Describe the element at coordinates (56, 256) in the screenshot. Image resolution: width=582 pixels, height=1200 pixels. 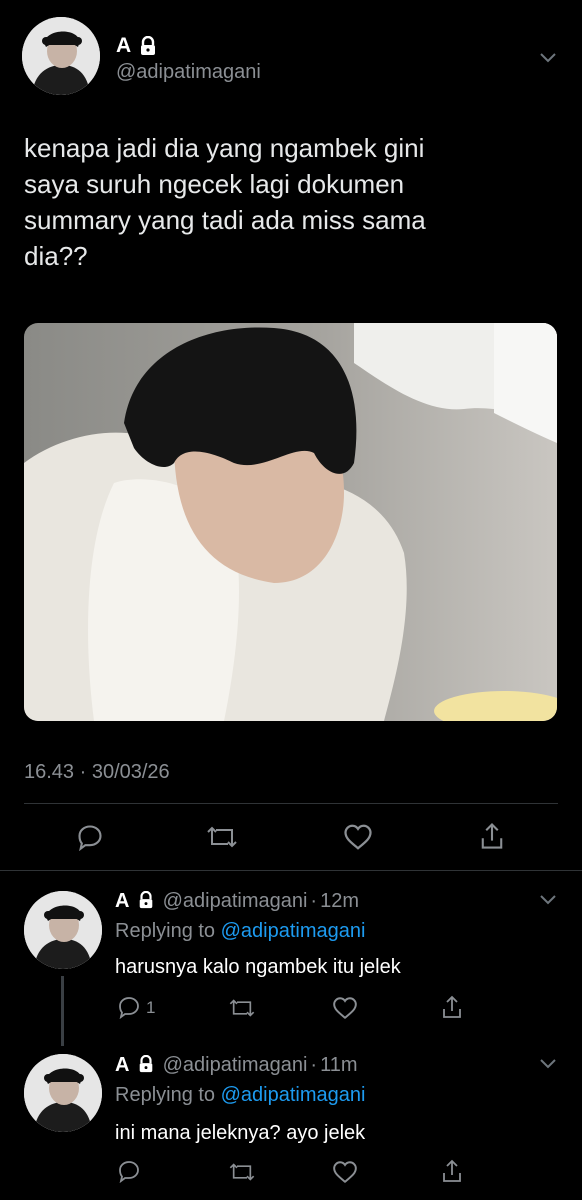
I see `tweet-text-line: dia??` at that location.